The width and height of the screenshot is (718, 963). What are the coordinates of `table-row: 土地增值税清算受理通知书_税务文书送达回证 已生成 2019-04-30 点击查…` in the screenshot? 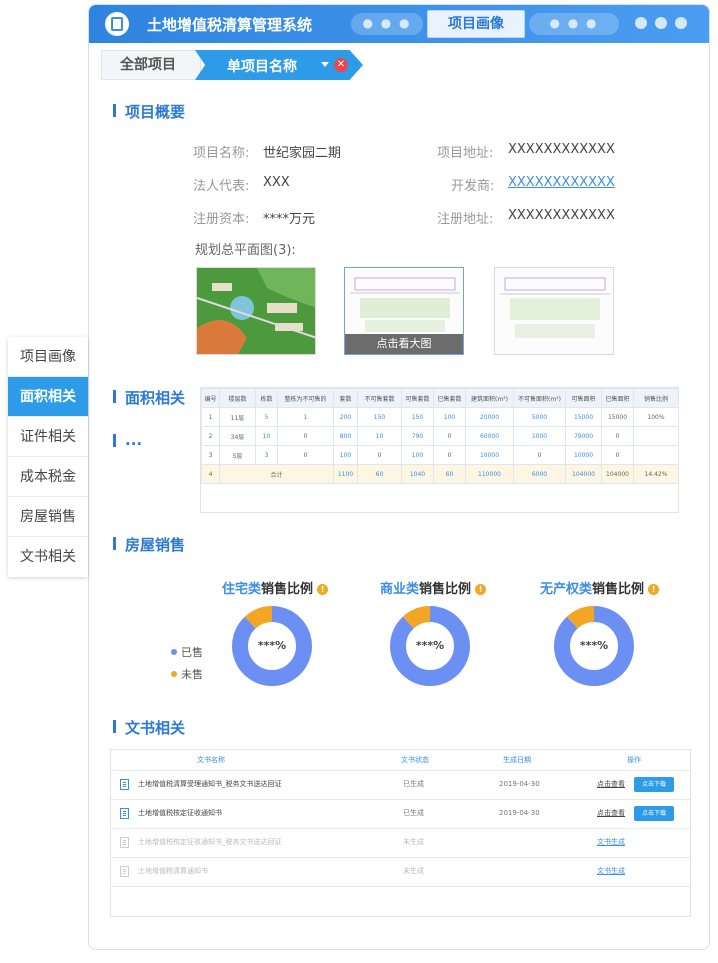 It's located at (400, 785).